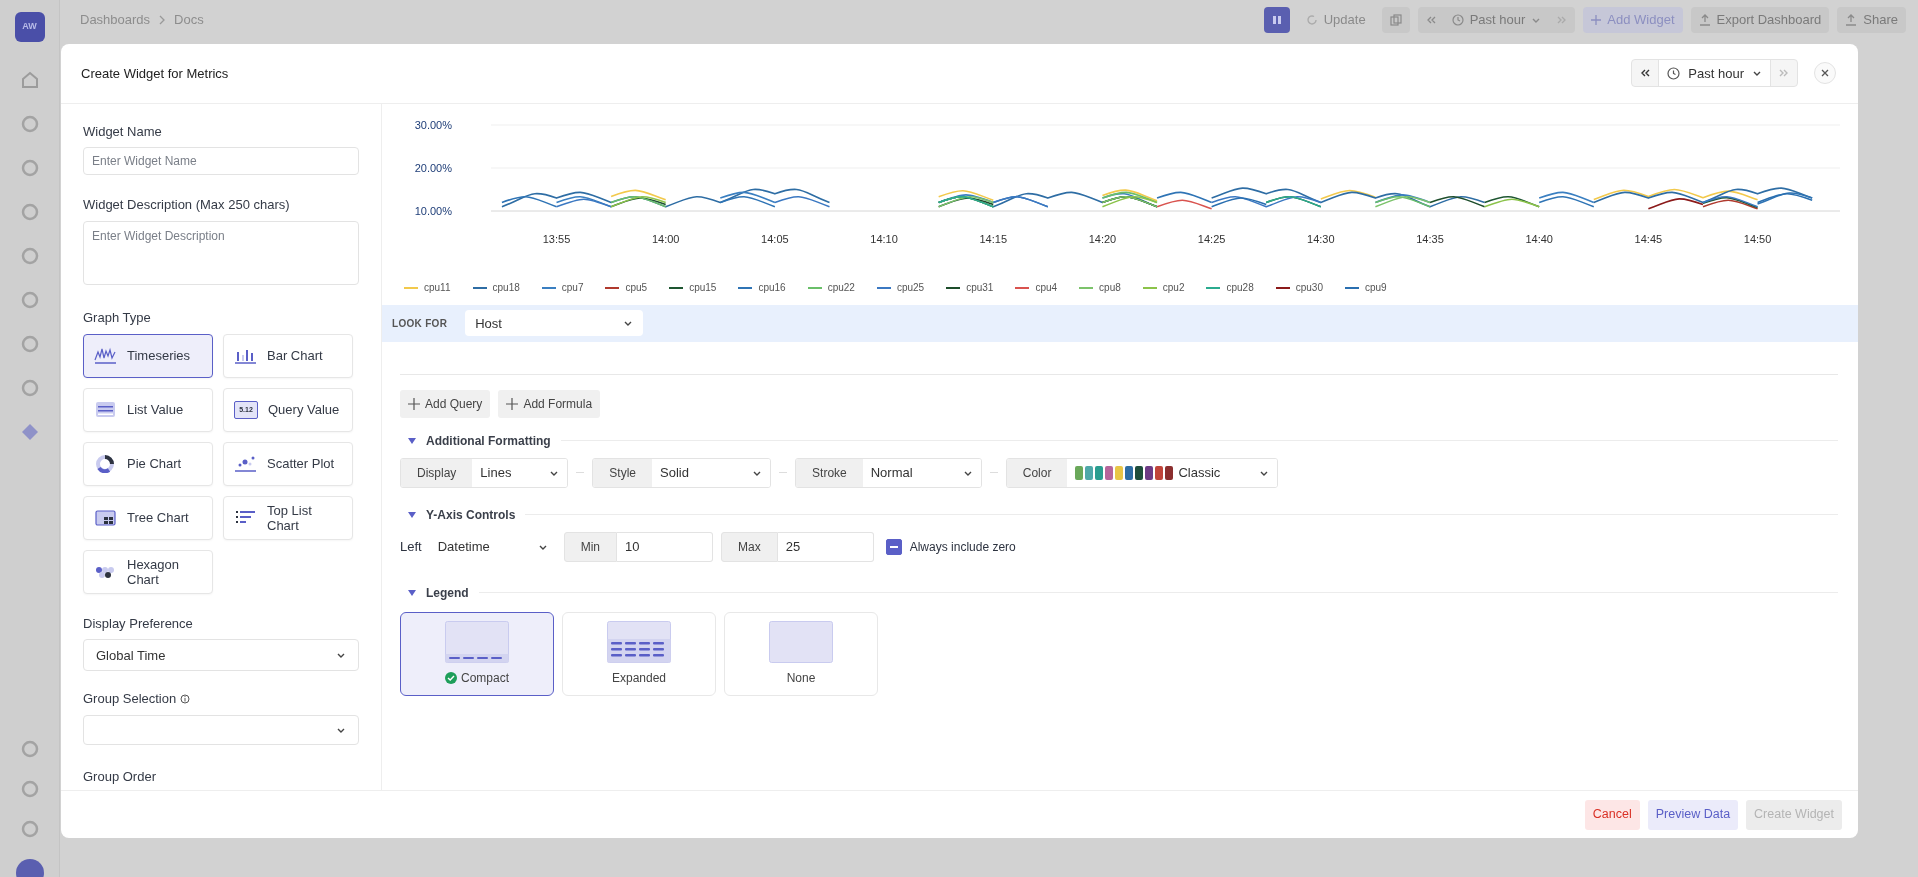 The height and width of the screenshot is (877, 1918). Describe the element at coordinates (749, 546) in the screenshot. I see `field-label: Max` at that location.